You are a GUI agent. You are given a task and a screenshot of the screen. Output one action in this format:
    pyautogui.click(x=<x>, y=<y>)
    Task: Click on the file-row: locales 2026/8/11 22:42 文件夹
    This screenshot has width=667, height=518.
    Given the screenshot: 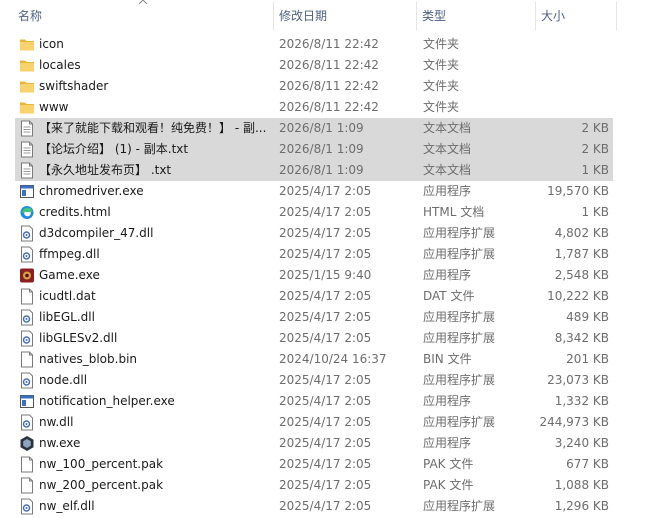 What is the action you would take?
    pyautogui.click(x=314, y=65)
    